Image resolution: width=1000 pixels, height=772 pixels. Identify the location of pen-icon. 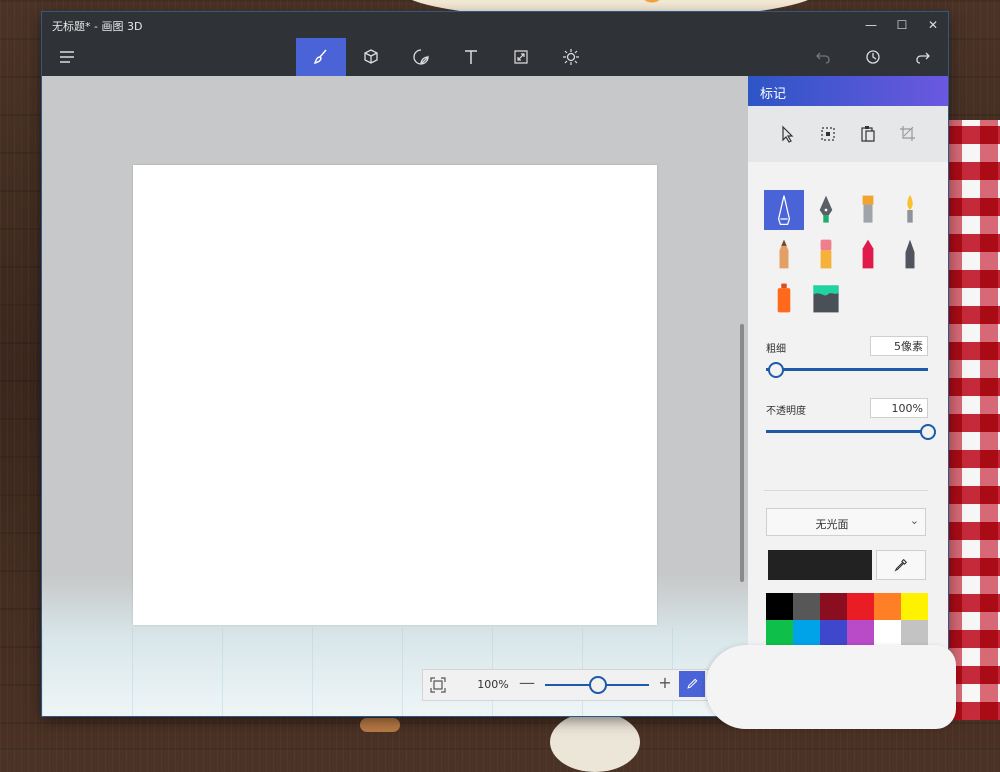
(692, 683).